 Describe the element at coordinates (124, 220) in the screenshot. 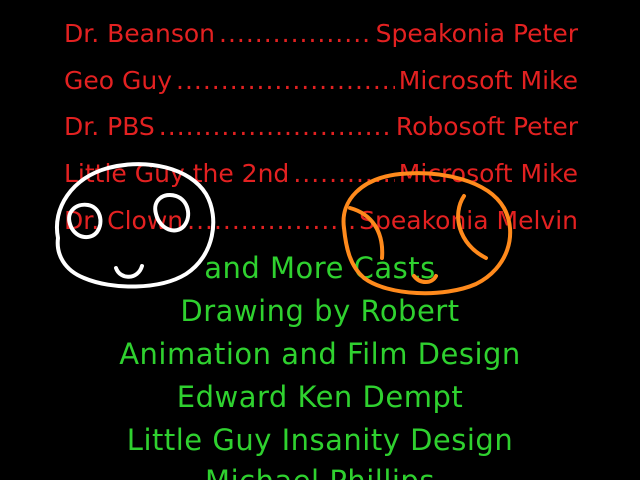

I see `cast-role: Dr. Clown` at that location.